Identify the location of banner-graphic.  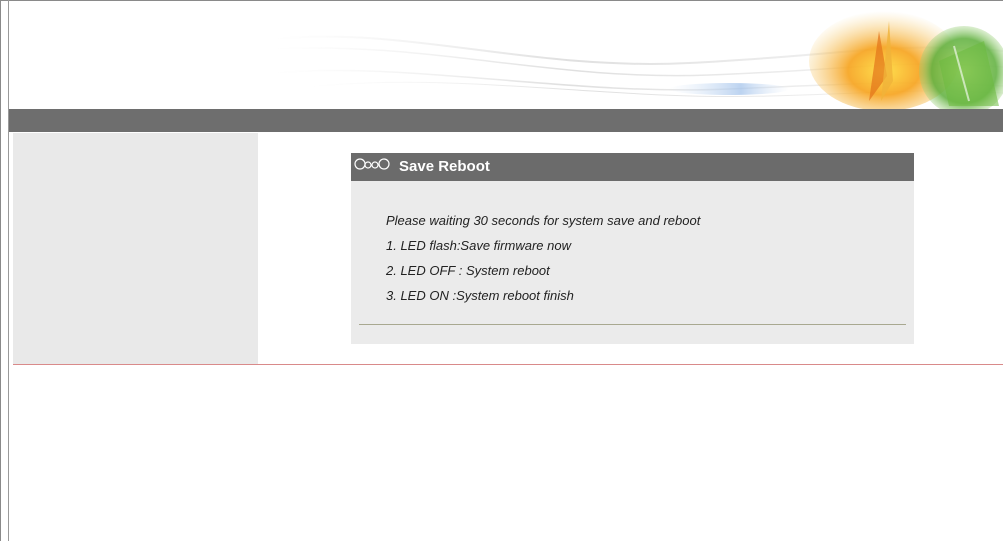
(638, 60).